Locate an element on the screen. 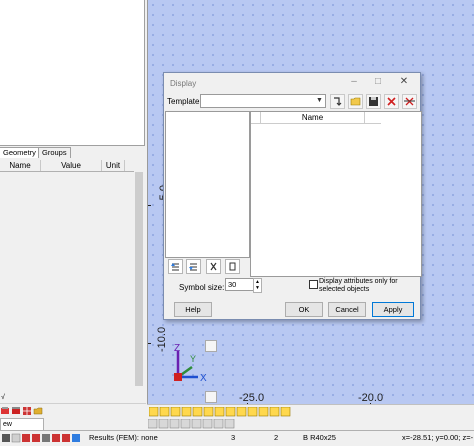 This screenshot has height=446, width=474. save-icon is located at coordinates (373, 101).